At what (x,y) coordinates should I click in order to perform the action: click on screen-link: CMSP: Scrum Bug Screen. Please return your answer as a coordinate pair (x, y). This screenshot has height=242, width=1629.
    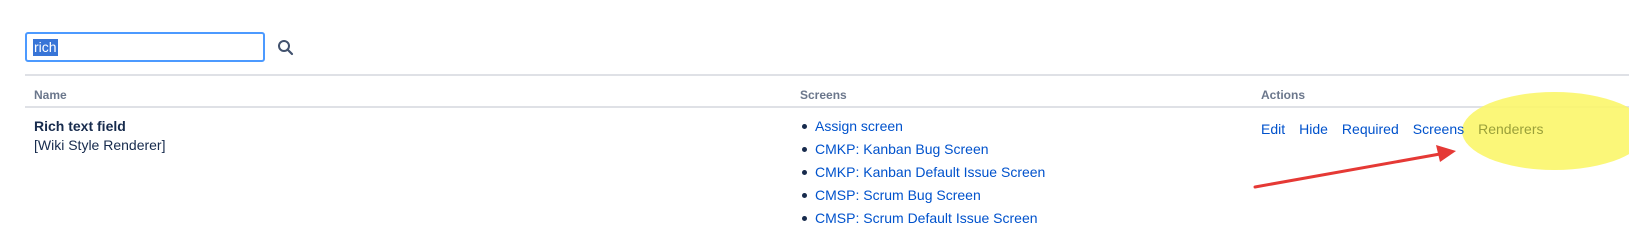
    Looking at the image, I should click on (898, 195).